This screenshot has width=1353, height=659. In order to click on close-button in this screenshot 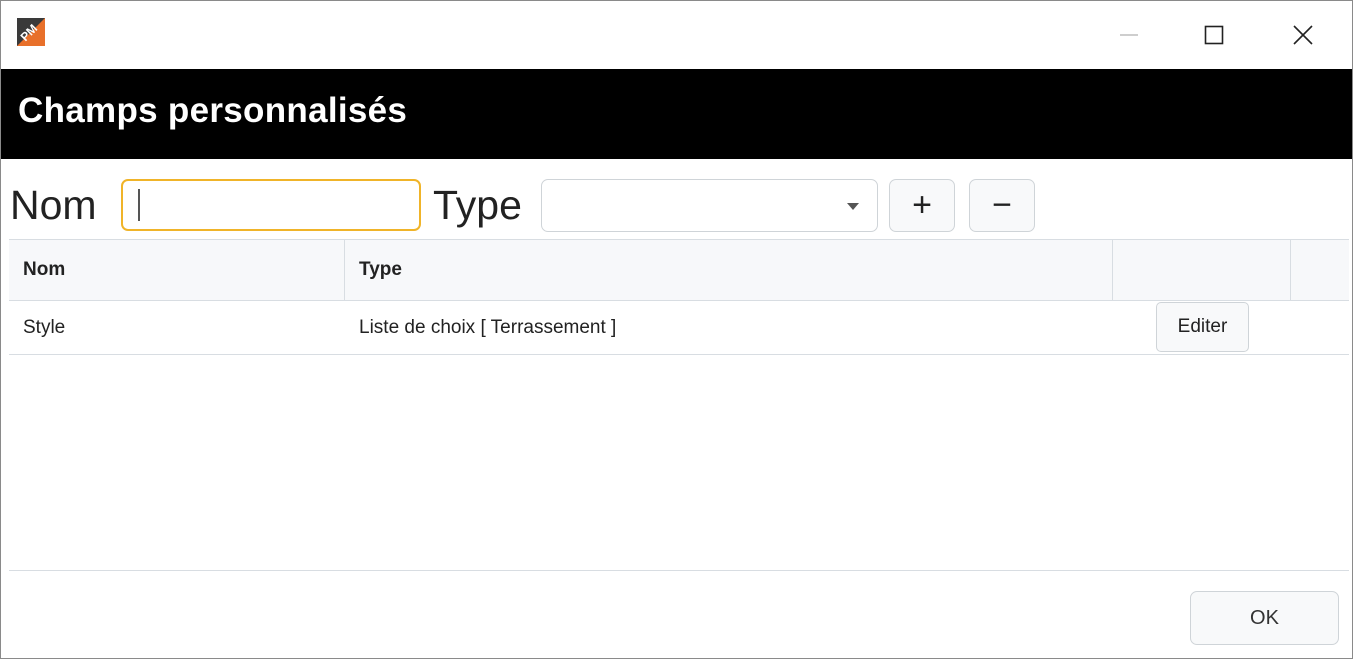, I will do `click(1303, 35)`.